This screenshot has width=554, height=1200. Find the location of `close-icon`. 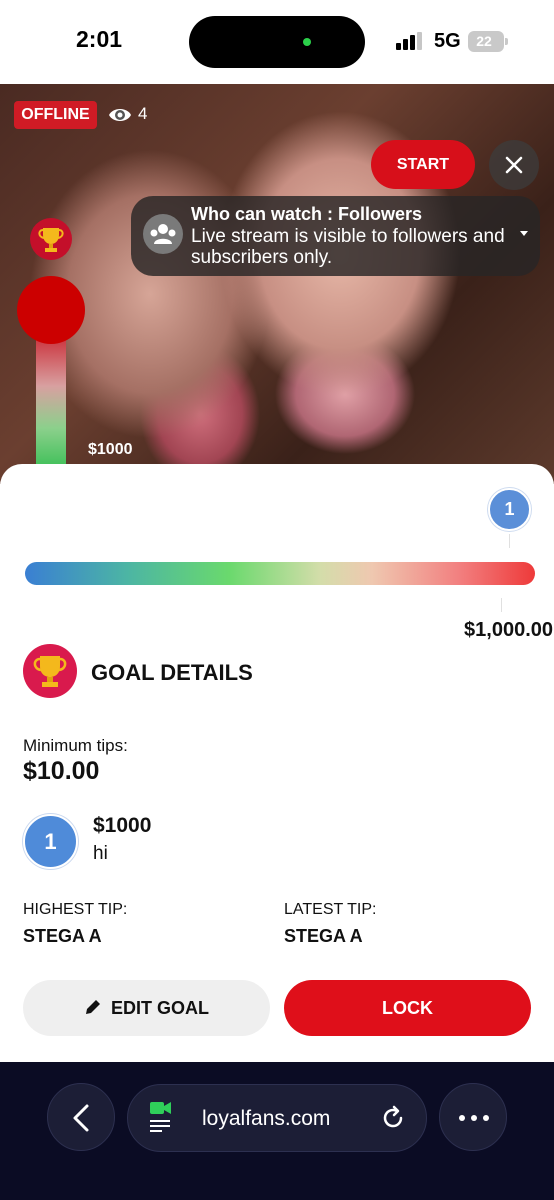

close-icon is located at coordinates (514, 165).